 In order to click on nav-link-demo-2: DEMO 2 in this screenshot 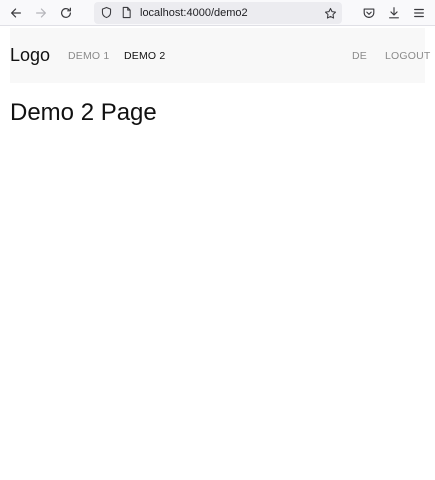, I will do `click(144, 56)`.